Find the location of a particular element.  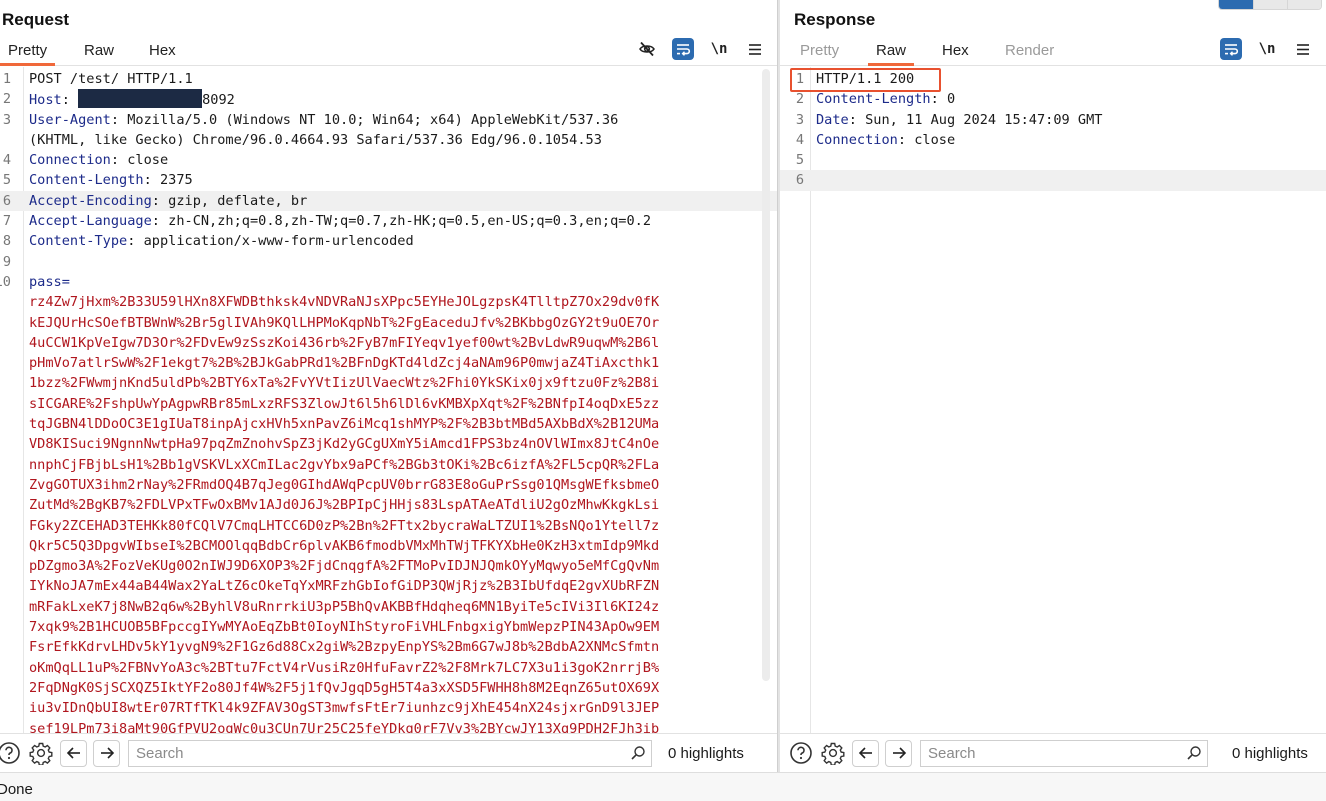

eye-off-icon is located at coordinates (647, 49).